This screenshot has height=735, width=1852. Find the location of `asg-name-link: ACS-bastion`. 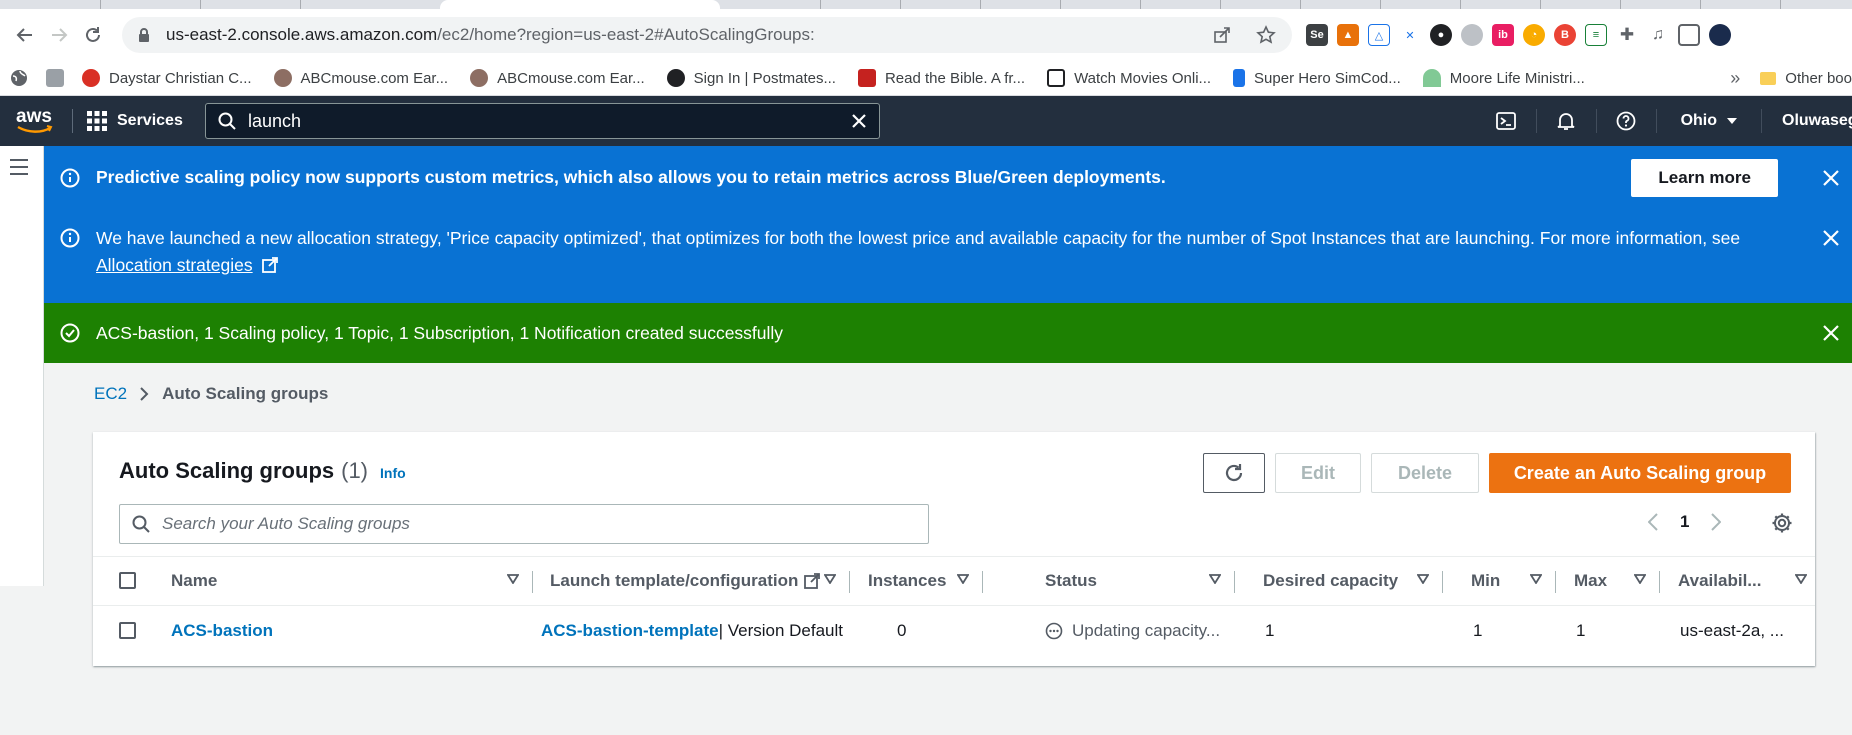

asg-name-link: ACS-bastion is located at coordinates (222, 631).